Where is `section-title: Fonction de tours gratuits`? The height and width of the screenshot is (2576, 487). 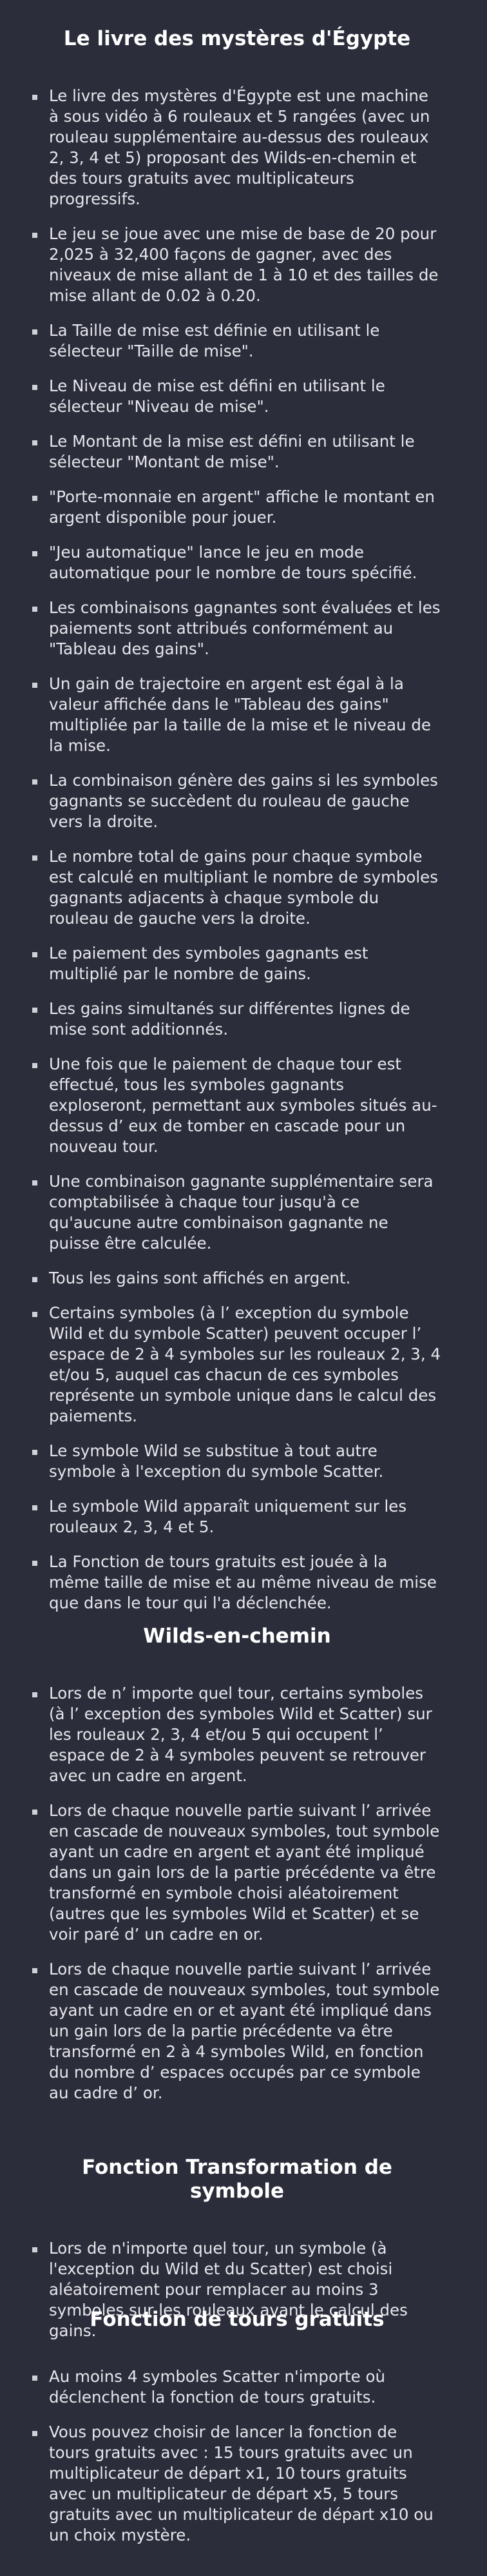
section-title: Fonction de tours gratuits is located at coordinates (237, 2320).